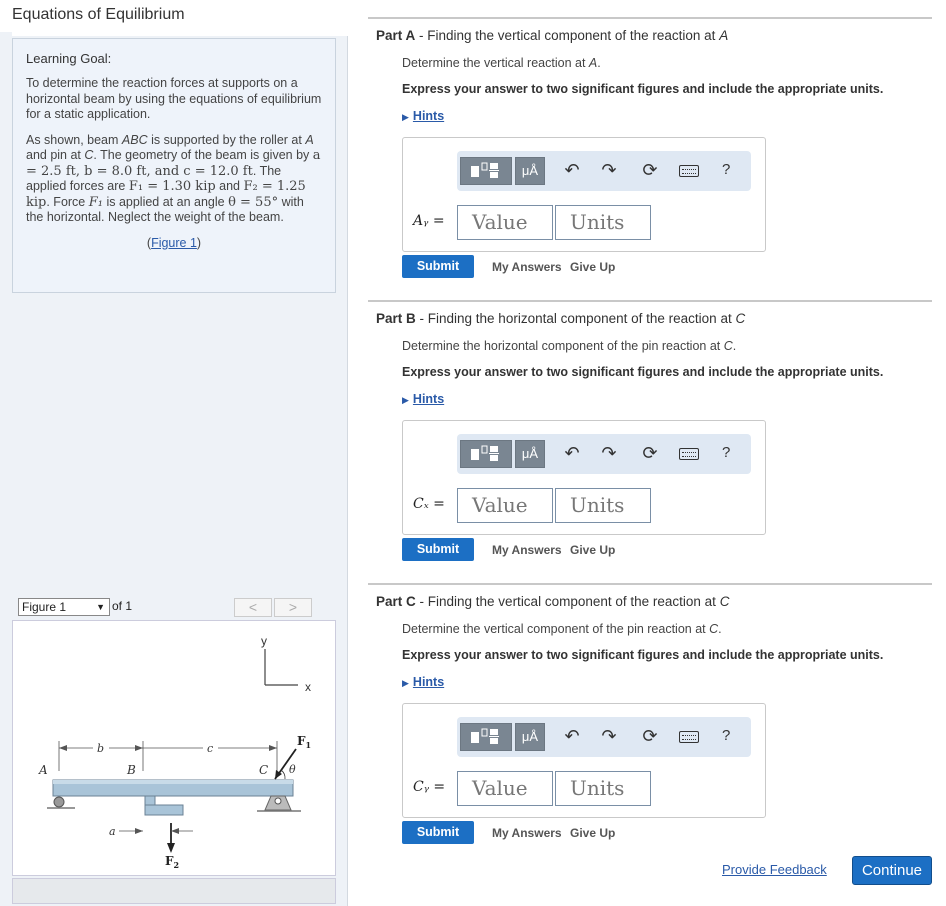  Describe the element at coordinates (263, 770) in the screenshot. I see `point-label-c: C` at that location.